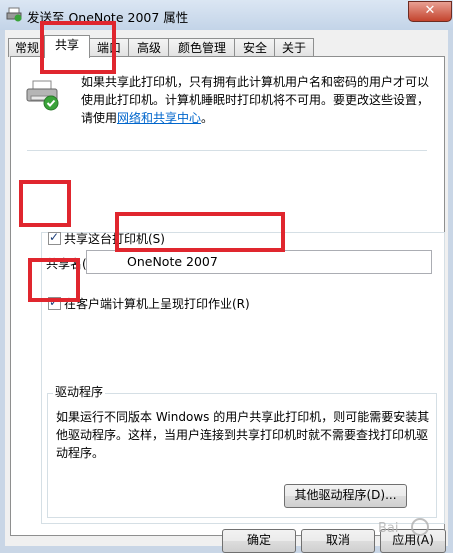 The width and height of the screenshot is (453, 553). Describe the element at coordinates (200, 232) in the screenshot. I see `highlight-box-share-name` at that location.